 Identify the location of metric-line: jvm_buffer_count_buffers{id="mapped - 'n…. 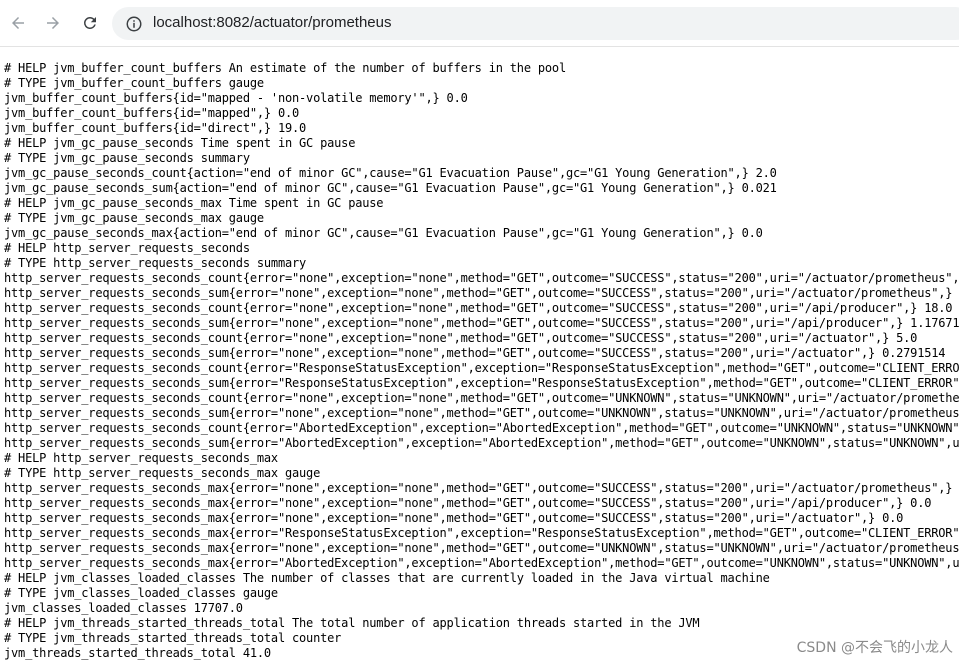
(236, 98).